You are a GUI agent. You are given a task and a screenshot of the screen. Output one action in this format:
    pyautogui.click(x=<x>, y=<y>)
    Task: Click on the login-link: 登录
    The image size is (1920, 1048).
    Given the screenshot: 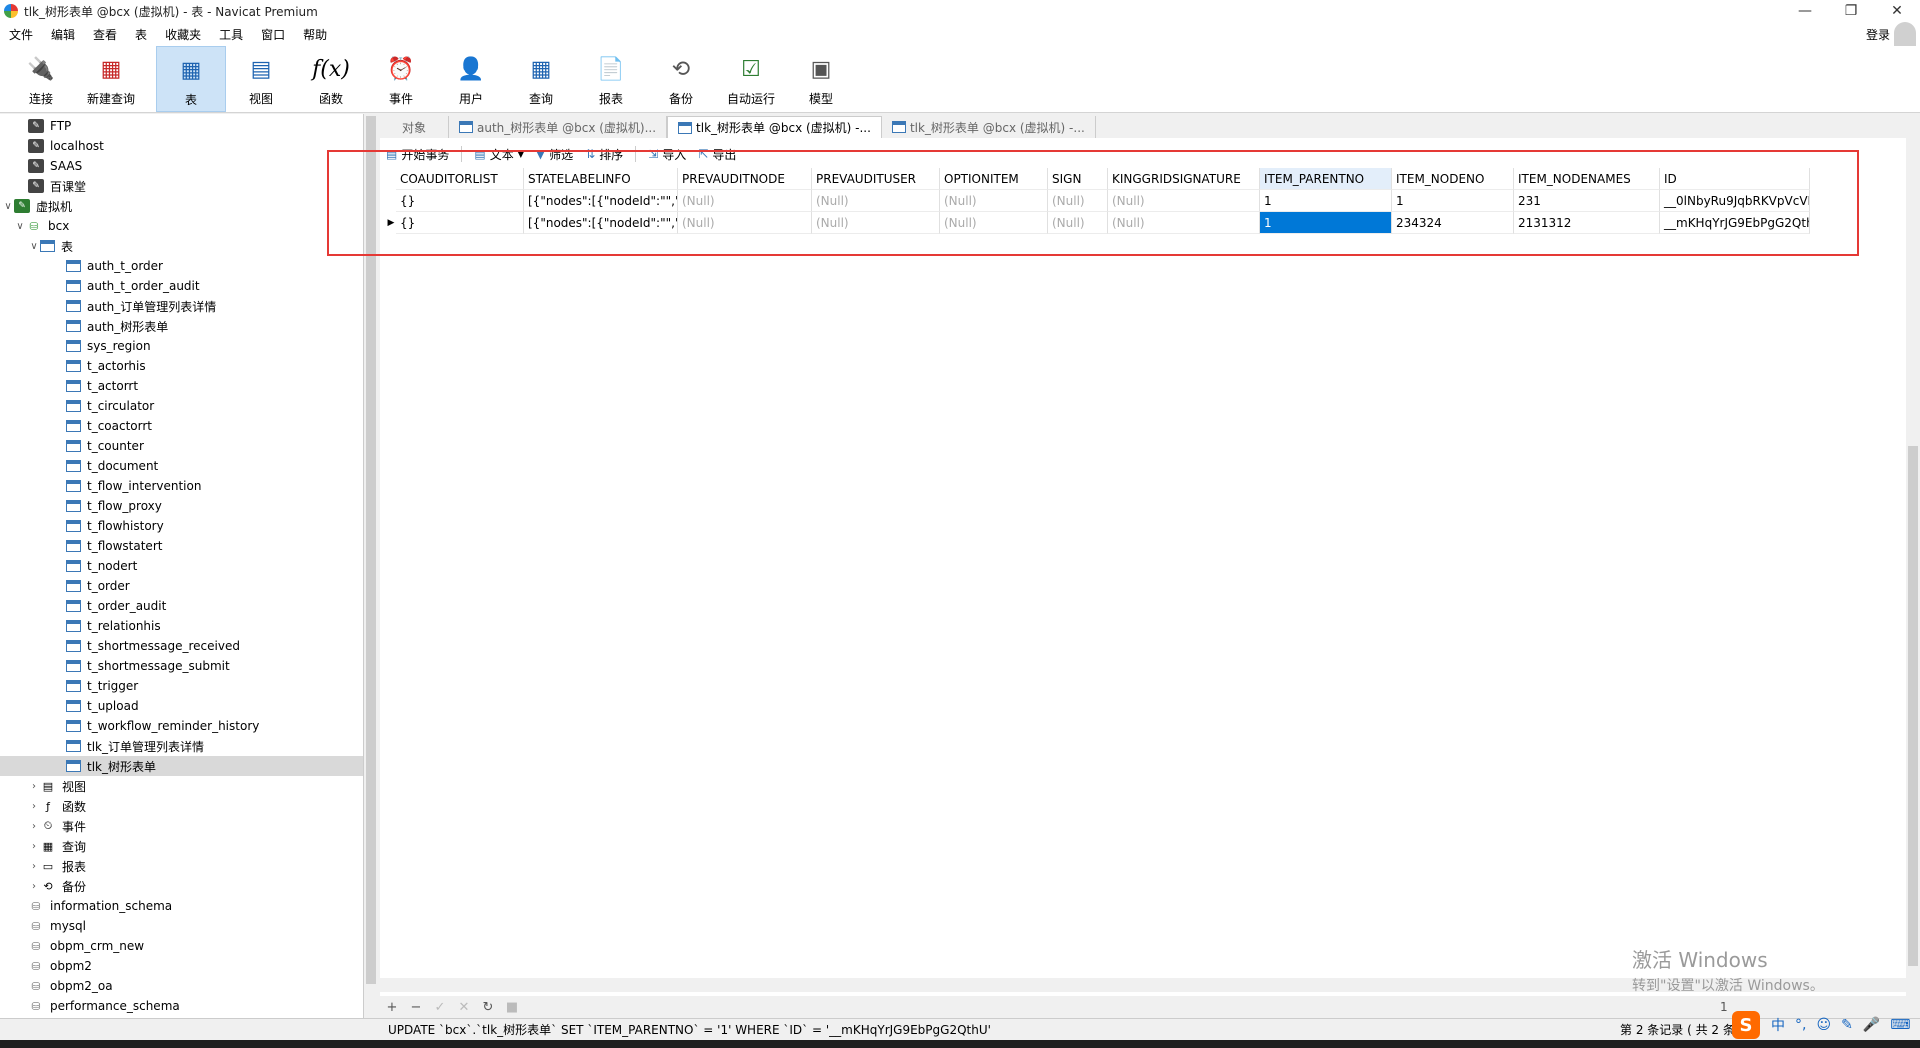 What is the action you would take?
    pyautogui.click(x=1878, y=34)
    